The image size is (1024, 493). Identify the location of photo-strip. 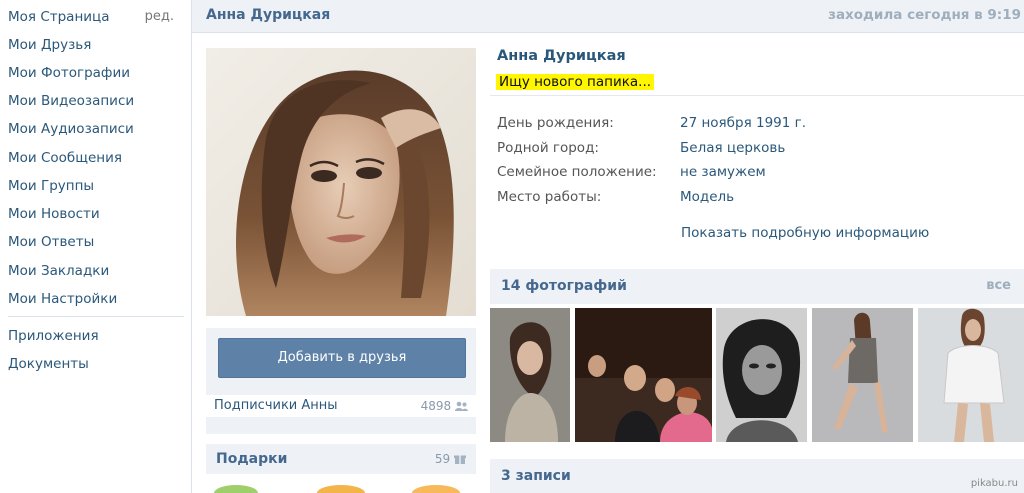
(757, 375).